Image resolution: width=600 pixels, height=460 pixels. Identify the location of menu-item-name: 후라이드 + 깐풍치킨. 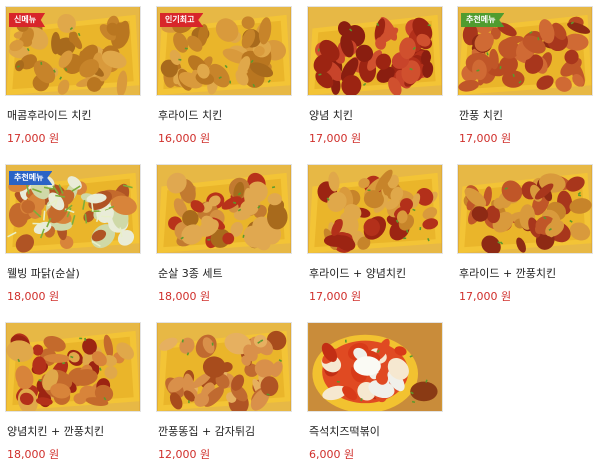
(507, 273).